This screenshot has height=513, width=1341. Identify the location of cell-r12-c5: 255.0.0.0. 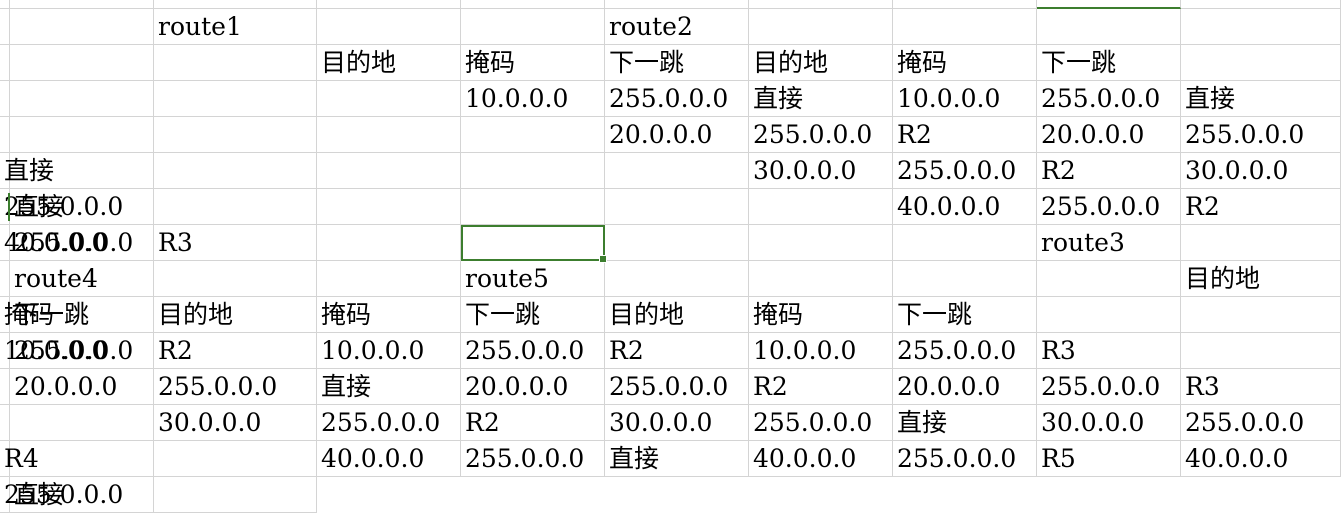
(965, 459).